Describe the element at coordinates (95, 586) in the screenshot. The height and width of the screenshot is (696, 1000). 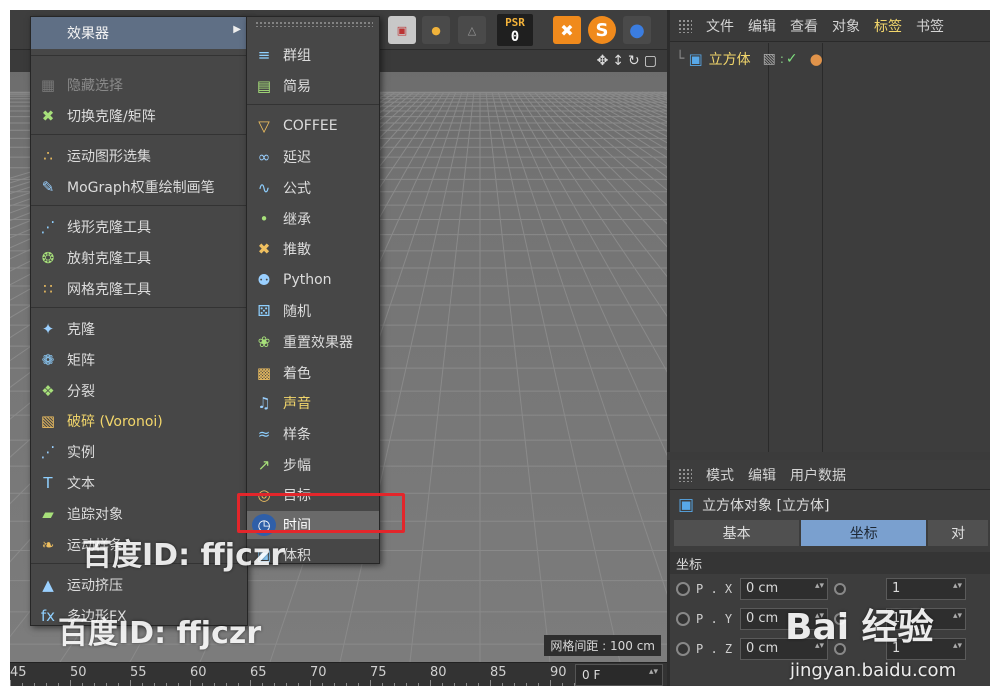
I see `menu-item-label: 运动挤压` at that location.